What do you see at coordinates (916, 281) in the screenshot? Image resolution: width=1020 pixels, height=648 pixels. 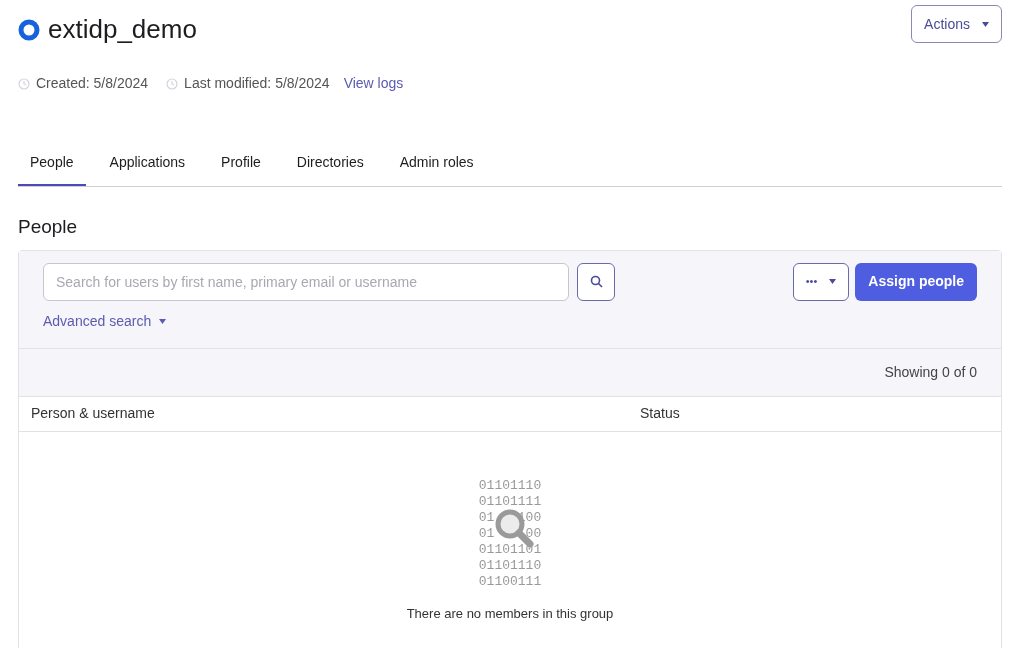 I see `assign-people-button: Assign people` at bounding box center [916, 281].